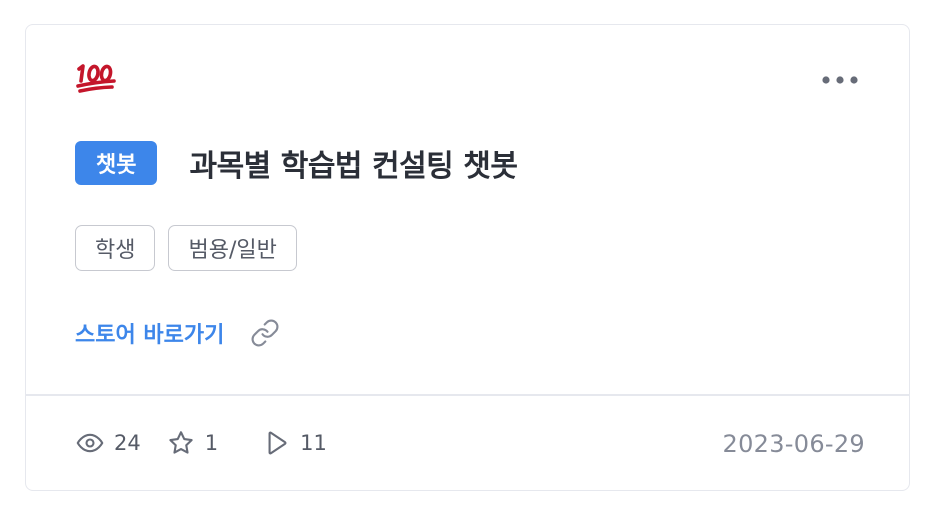  What do you see at coordinates (232, 248) in the screenshot?
I see `tag-general: 범용/일반` at bounding box center [232, 248].